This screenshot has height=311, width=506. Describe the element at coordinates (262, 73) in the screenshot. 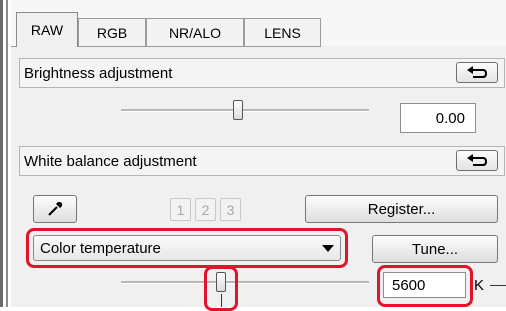

I see `brightness-header: Brightness adjustment` at that location.